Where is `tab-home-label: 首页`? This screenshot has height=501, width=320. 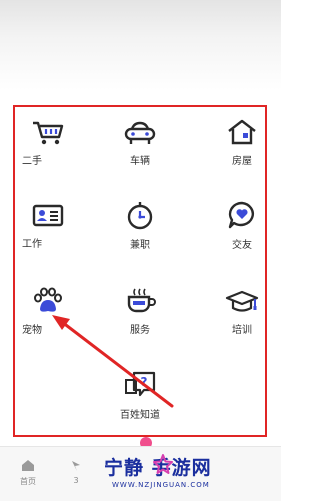
tab-home-label: 首页 is located at coordinates (28, 481).